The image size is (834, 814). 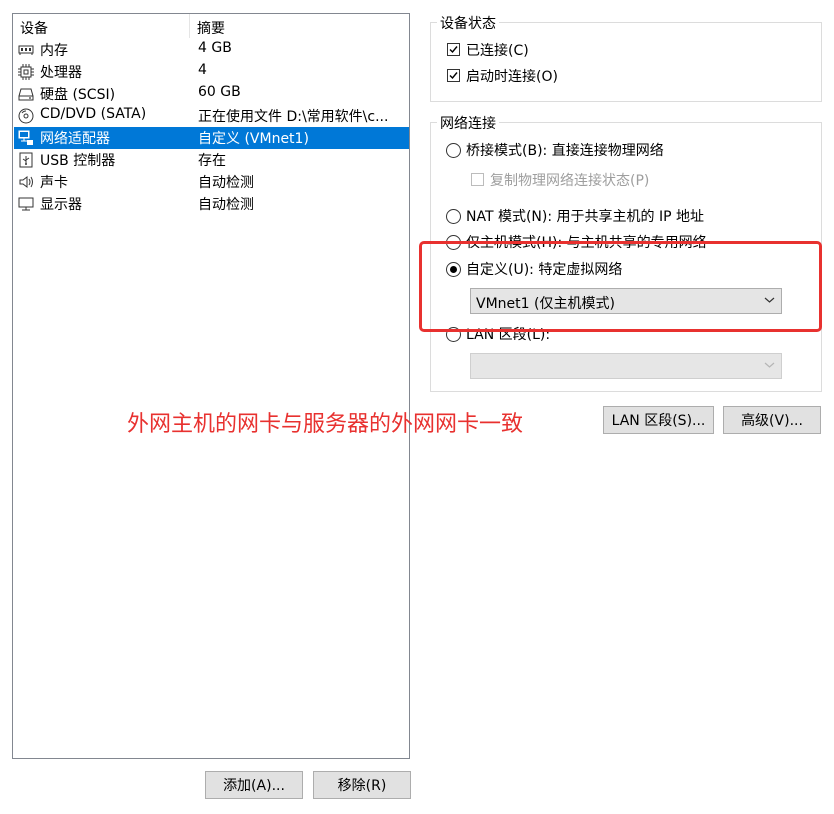 I want to click on cpu-icon, so click(x=26, y=72).